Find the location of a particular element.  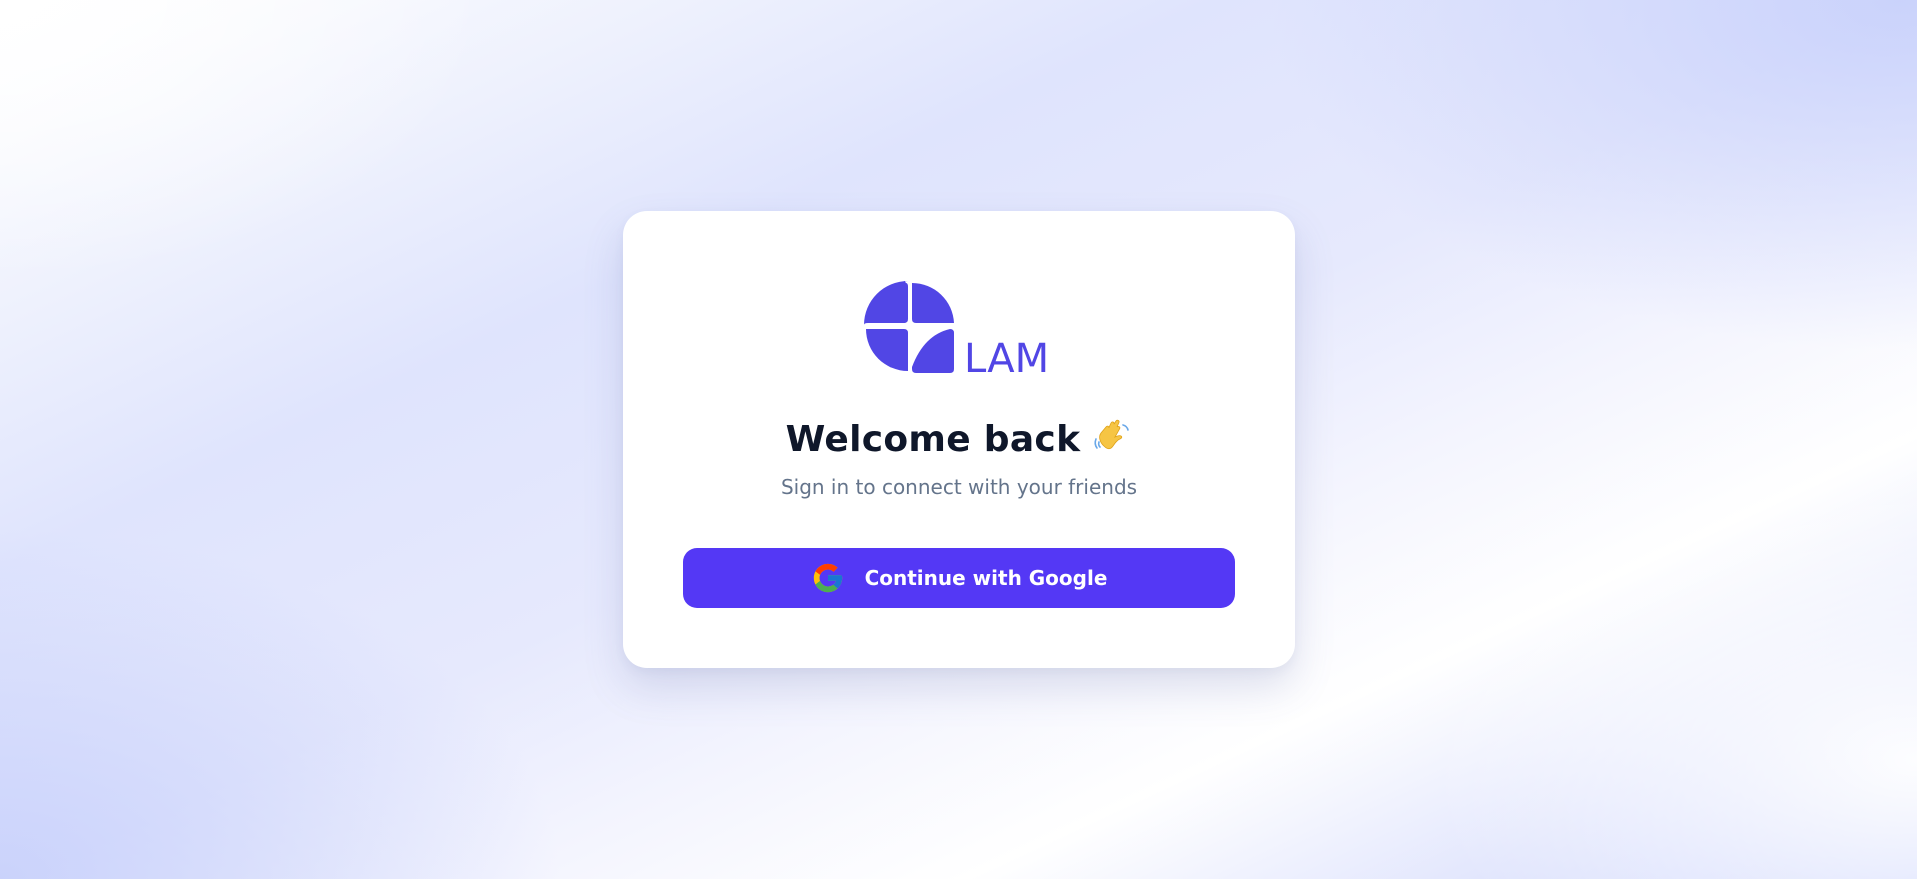

welcome-title-row: Welcome back is located at coordinates (959, 442).